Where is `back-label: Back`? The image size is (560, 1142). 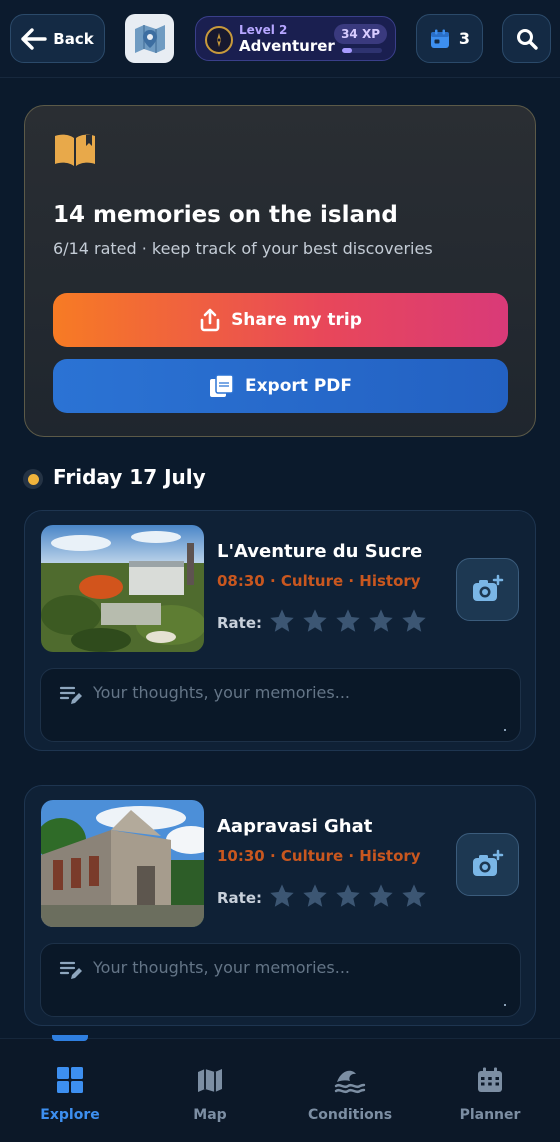 back-label: Back is located at coordinates (73, 38).